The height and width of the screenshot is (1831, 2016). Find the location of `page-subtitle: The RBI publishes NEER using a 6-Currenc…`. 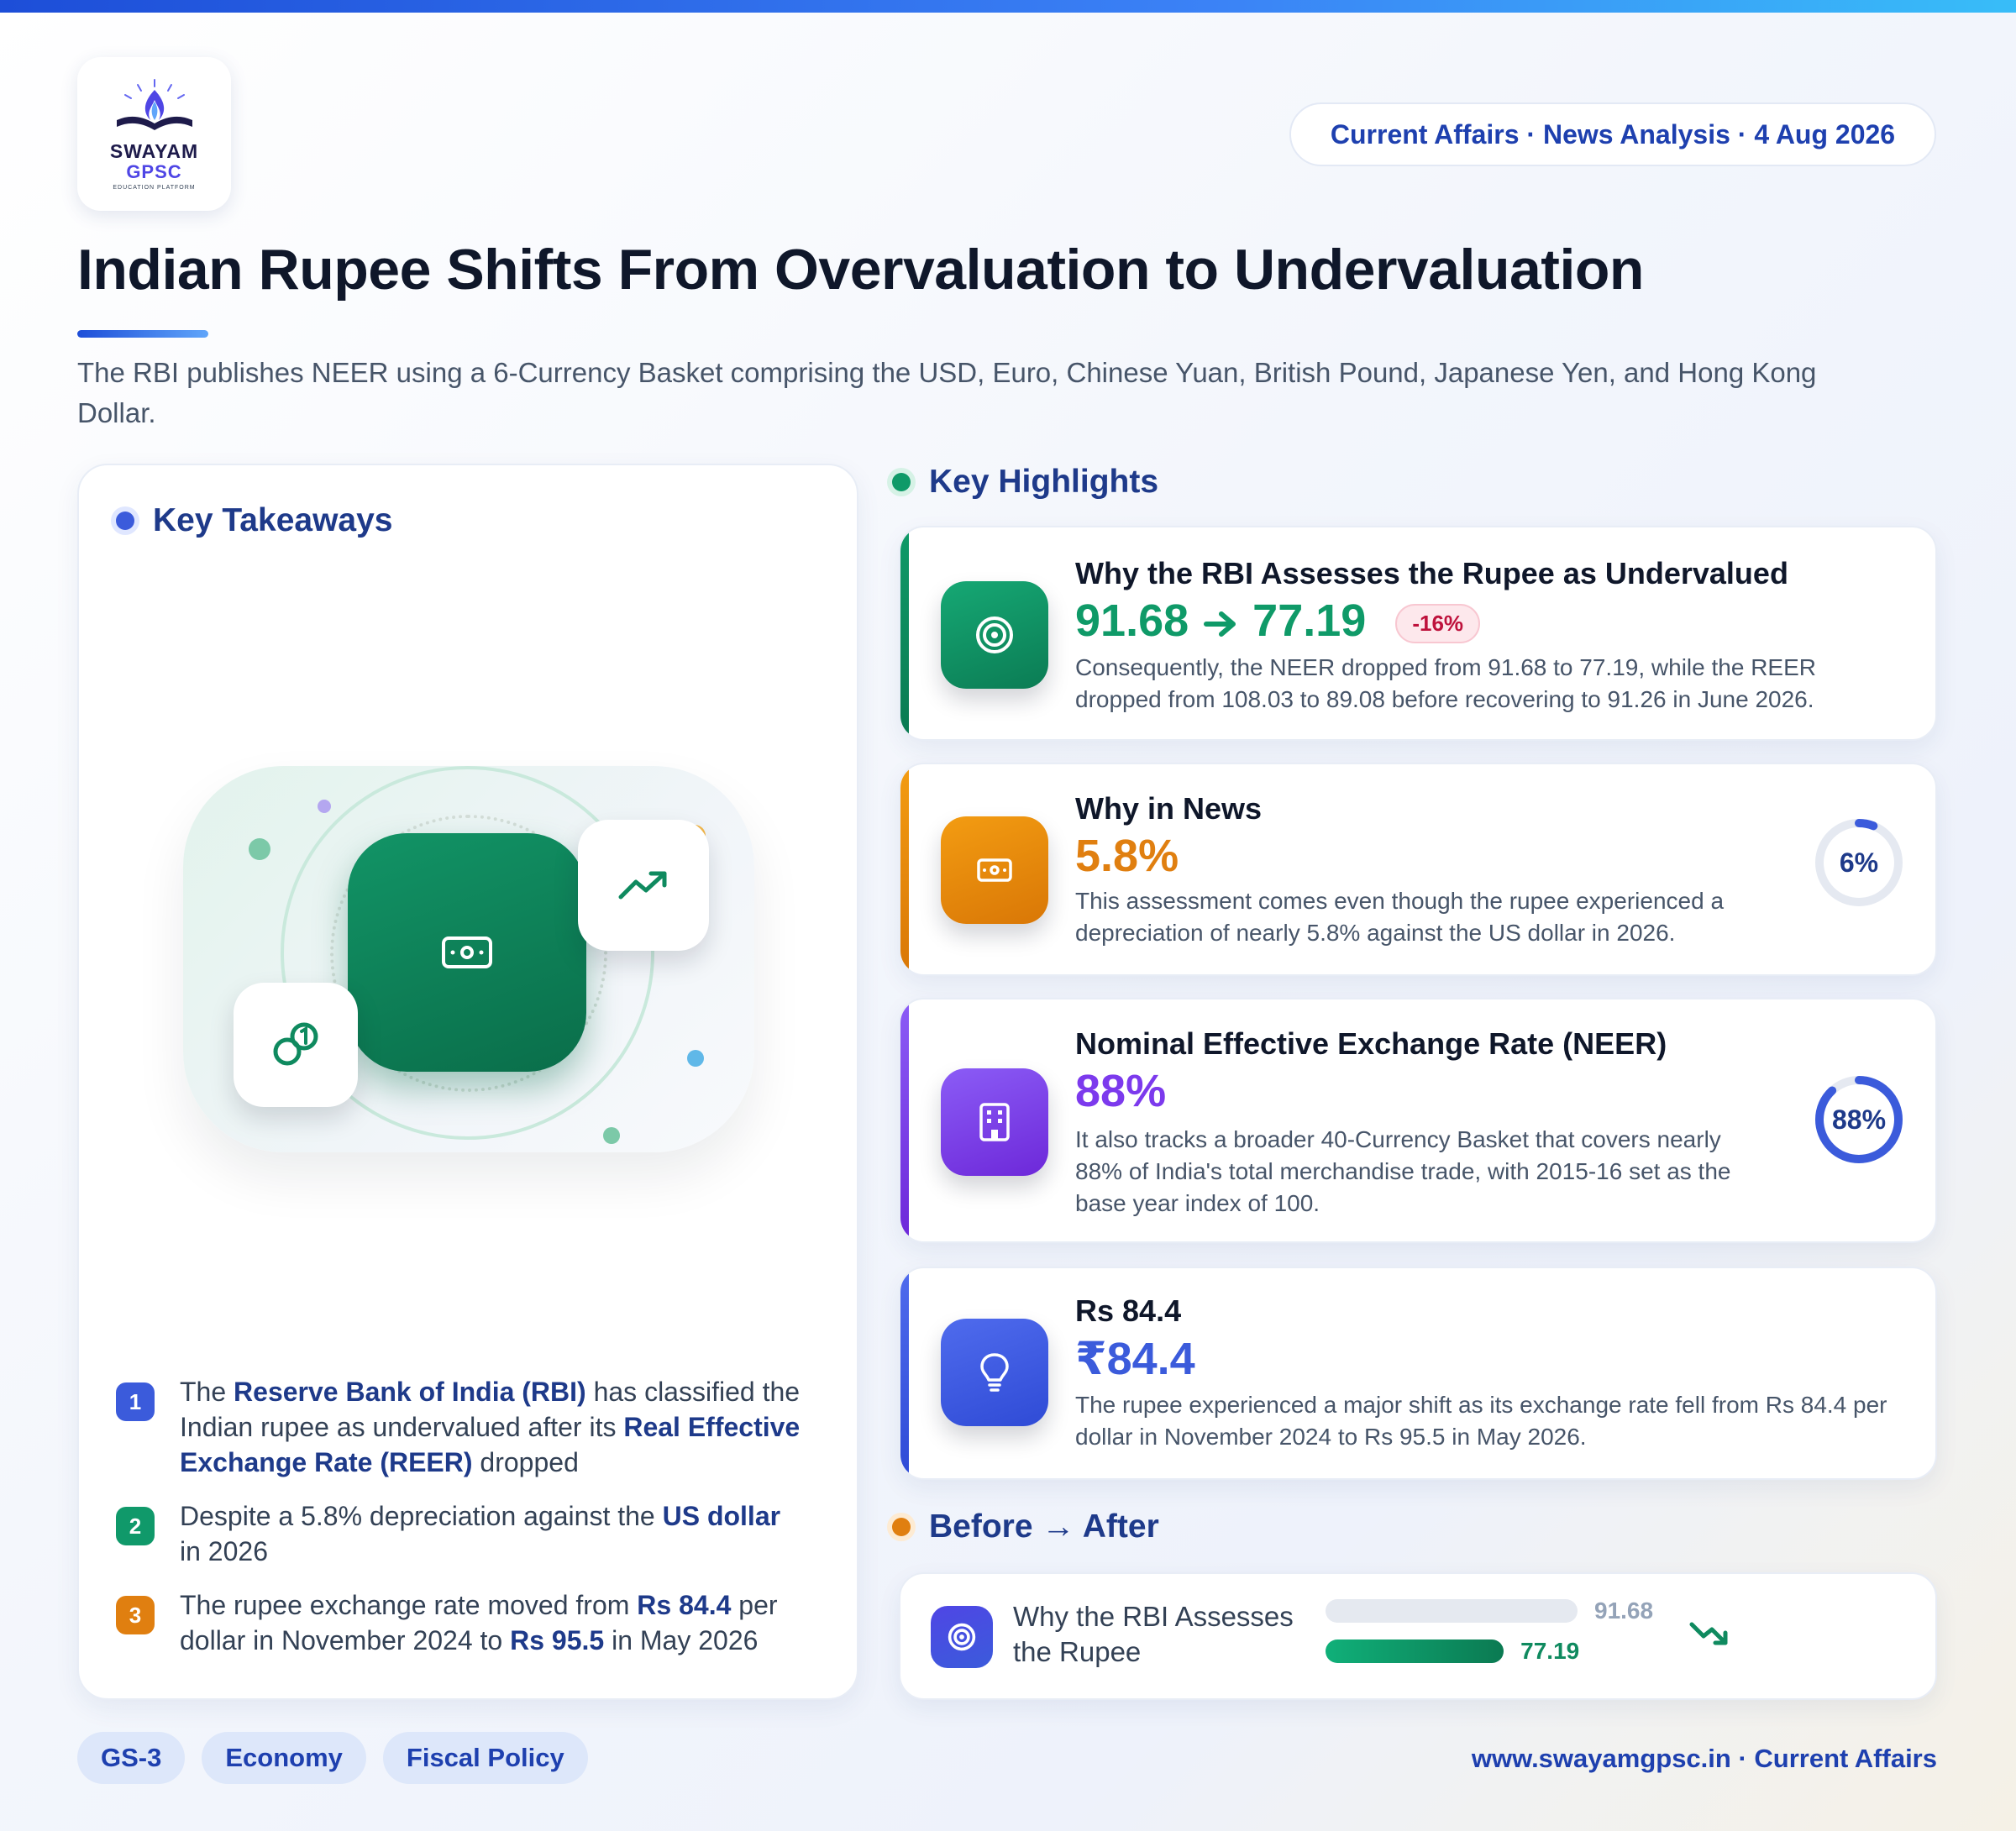

page-subtitle: The RBI publishes NEER using a 6-Currenc… is located at coordinates (947, 392).